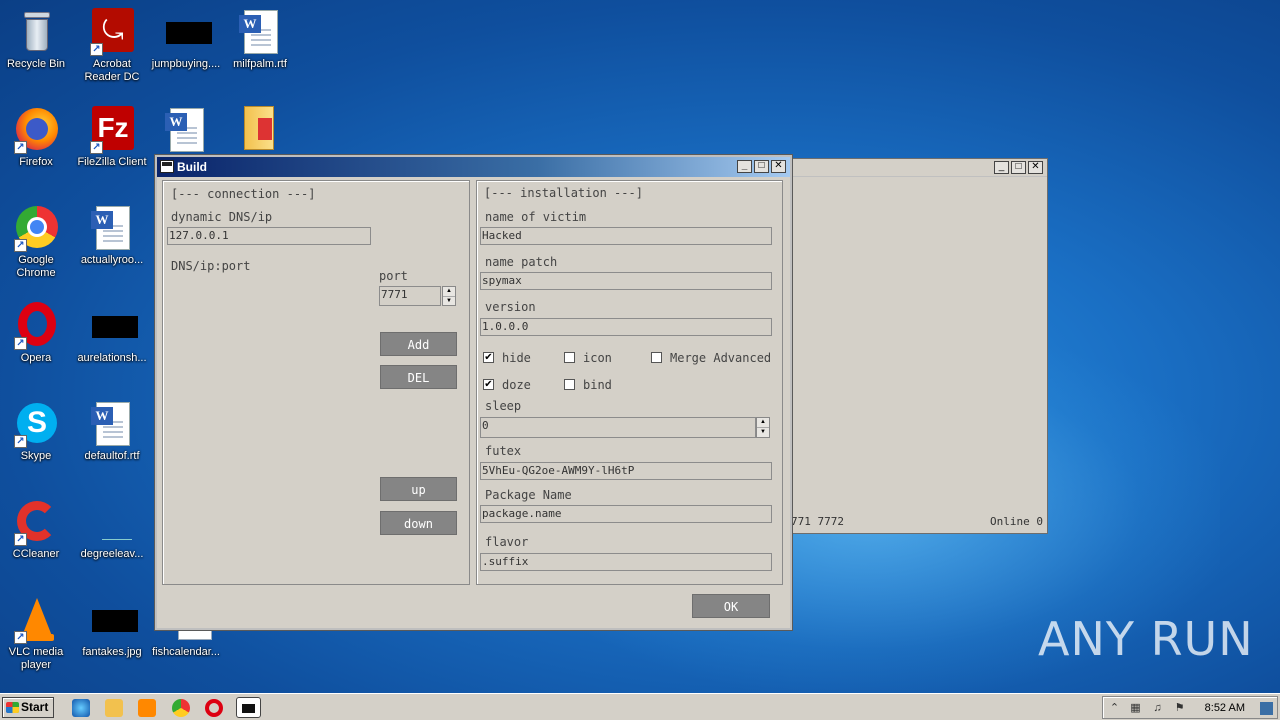  Describe the element at coordinates (563, 193) in the screenshot. I see `installation-header: [--- installation ---]` at that location.